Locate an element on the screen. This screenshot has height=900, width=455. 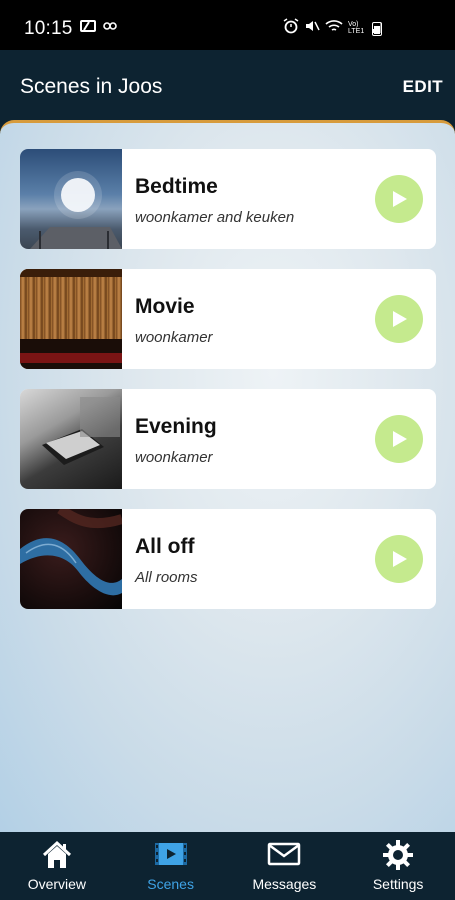
mute-icon is located at coordinates (313, 26).